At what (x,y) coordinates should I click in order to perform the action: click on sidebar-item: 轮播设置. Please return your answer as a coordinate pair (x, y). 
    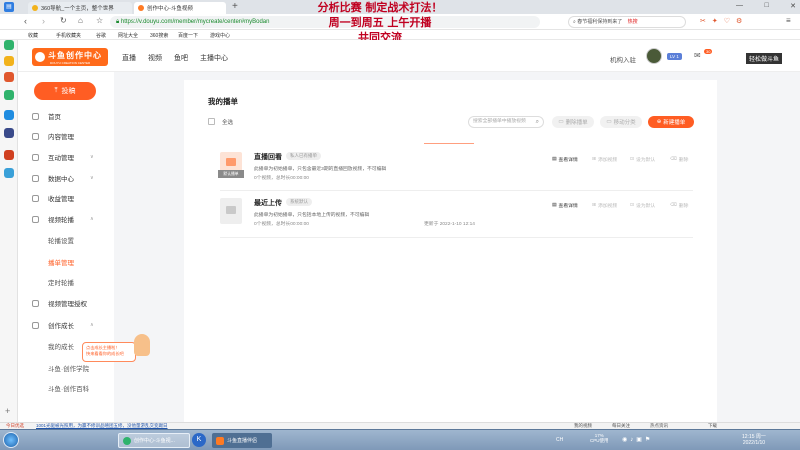
    Looking at the image, I should click on (66, 240).